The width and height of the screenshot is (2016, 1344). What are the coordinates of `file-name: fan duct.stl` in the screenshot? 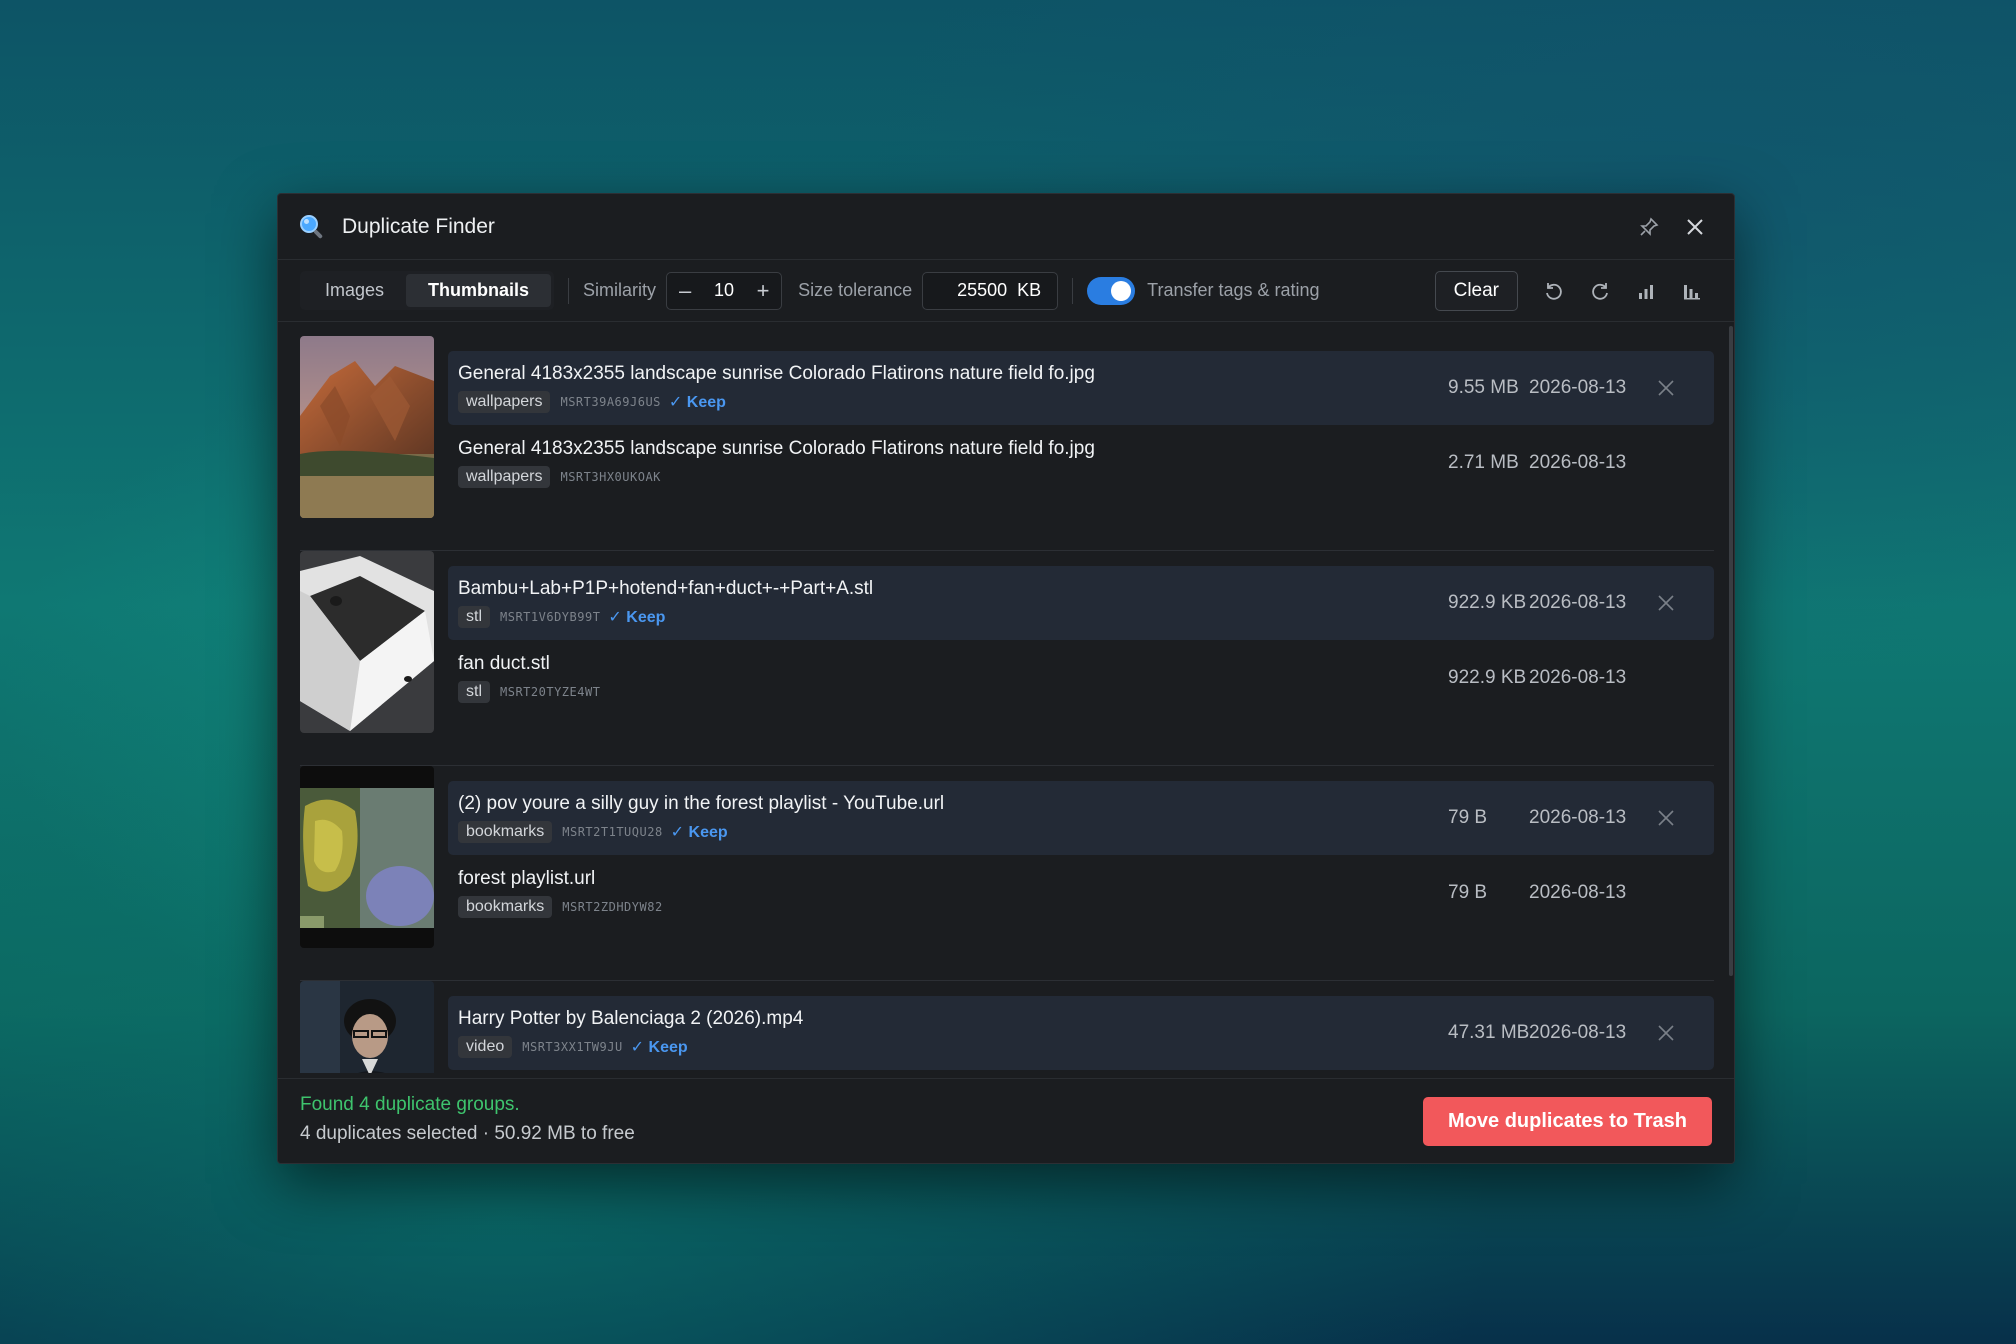 It's located at (504, 663).